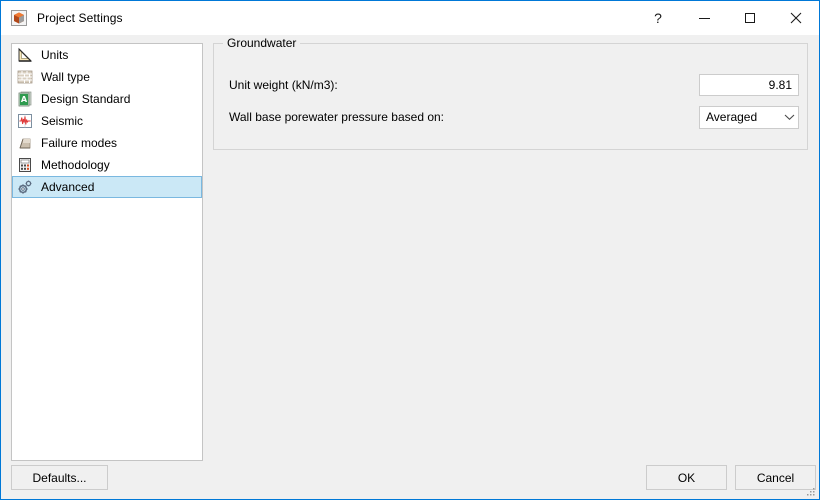 This screenshot has height=500, width=820. What do you see at coordinates (65, 77) in the screenshot?
I see `sidebar-item-label: Wall type` at bounding box center [65, 77].